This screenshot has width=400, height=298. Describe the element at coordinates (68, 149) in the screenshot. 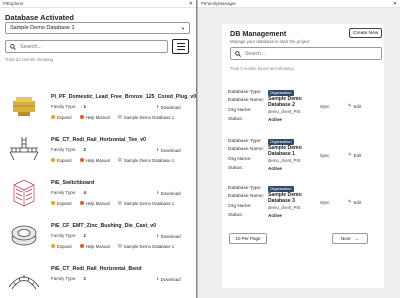

I see `family-type: Family Type: 2` at that location.